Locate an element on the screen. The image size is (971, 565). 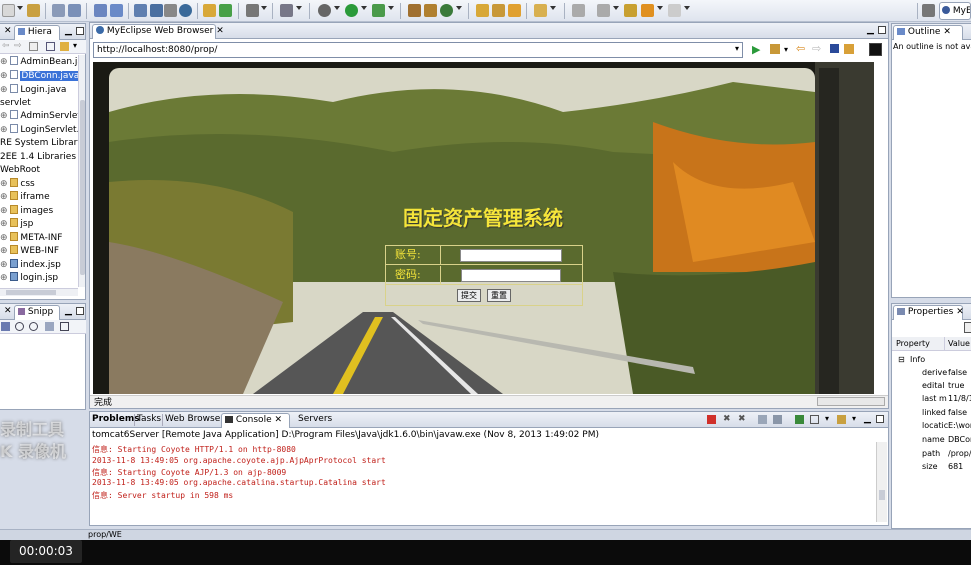
snippet-layout-icon is located at coordinates (49, 326).